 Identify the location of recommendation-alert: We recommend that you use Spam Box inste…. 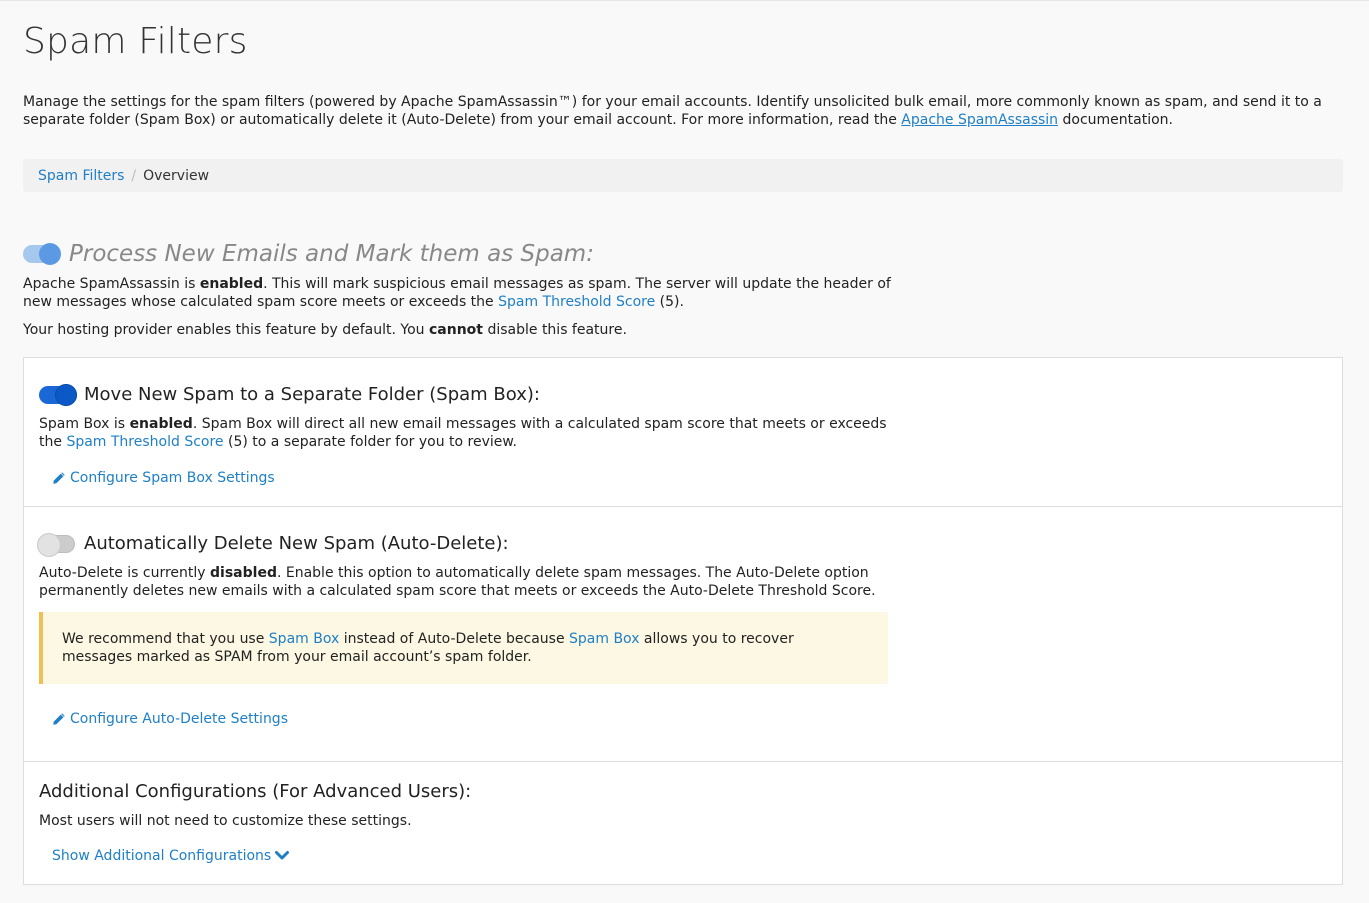
(463, 648).